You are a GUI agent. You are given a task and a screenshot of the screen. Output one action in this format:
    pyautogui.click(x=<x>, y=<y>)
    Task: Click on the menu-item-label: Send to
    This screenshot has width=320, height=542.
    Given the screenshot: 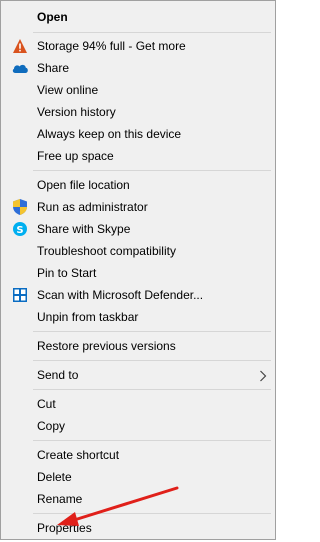 What is the action you would take?
    pyautogui.click(x=58, y=375)
    